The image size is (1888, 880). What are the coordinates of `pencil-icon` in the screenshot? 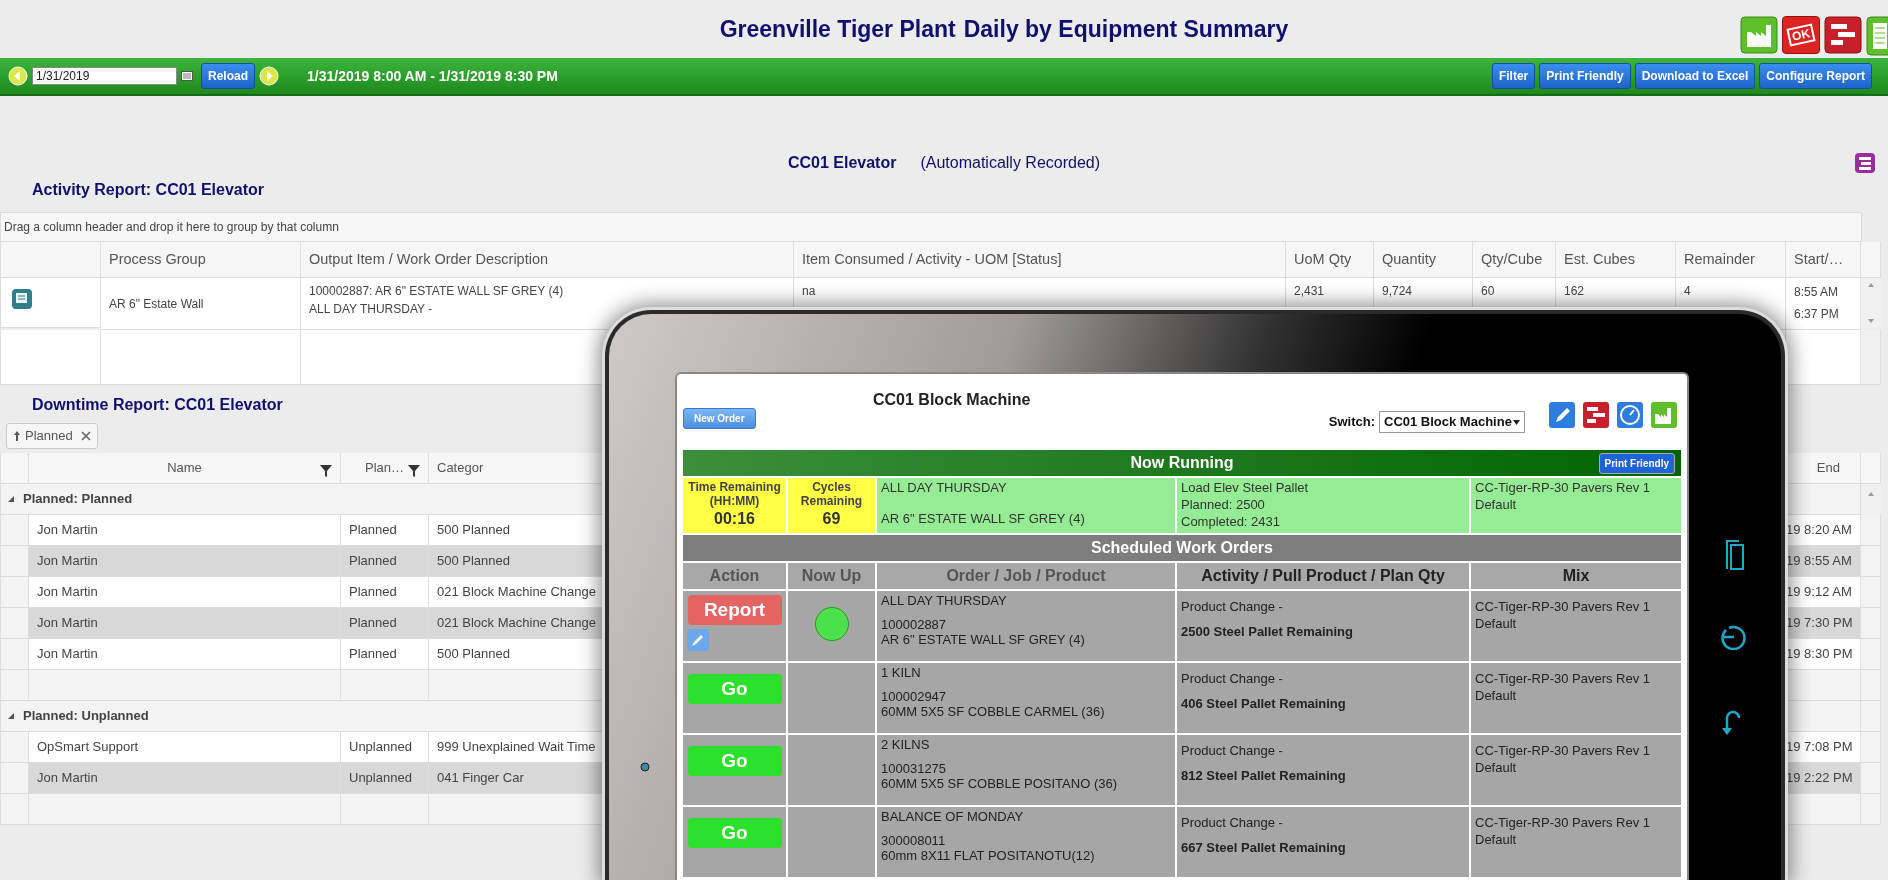 It's located at (1562, 415).